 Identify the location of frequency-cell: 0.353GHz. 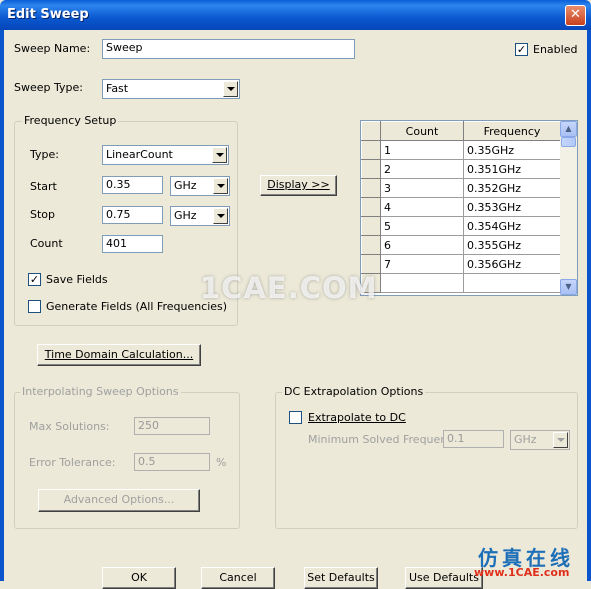
(512, 207).